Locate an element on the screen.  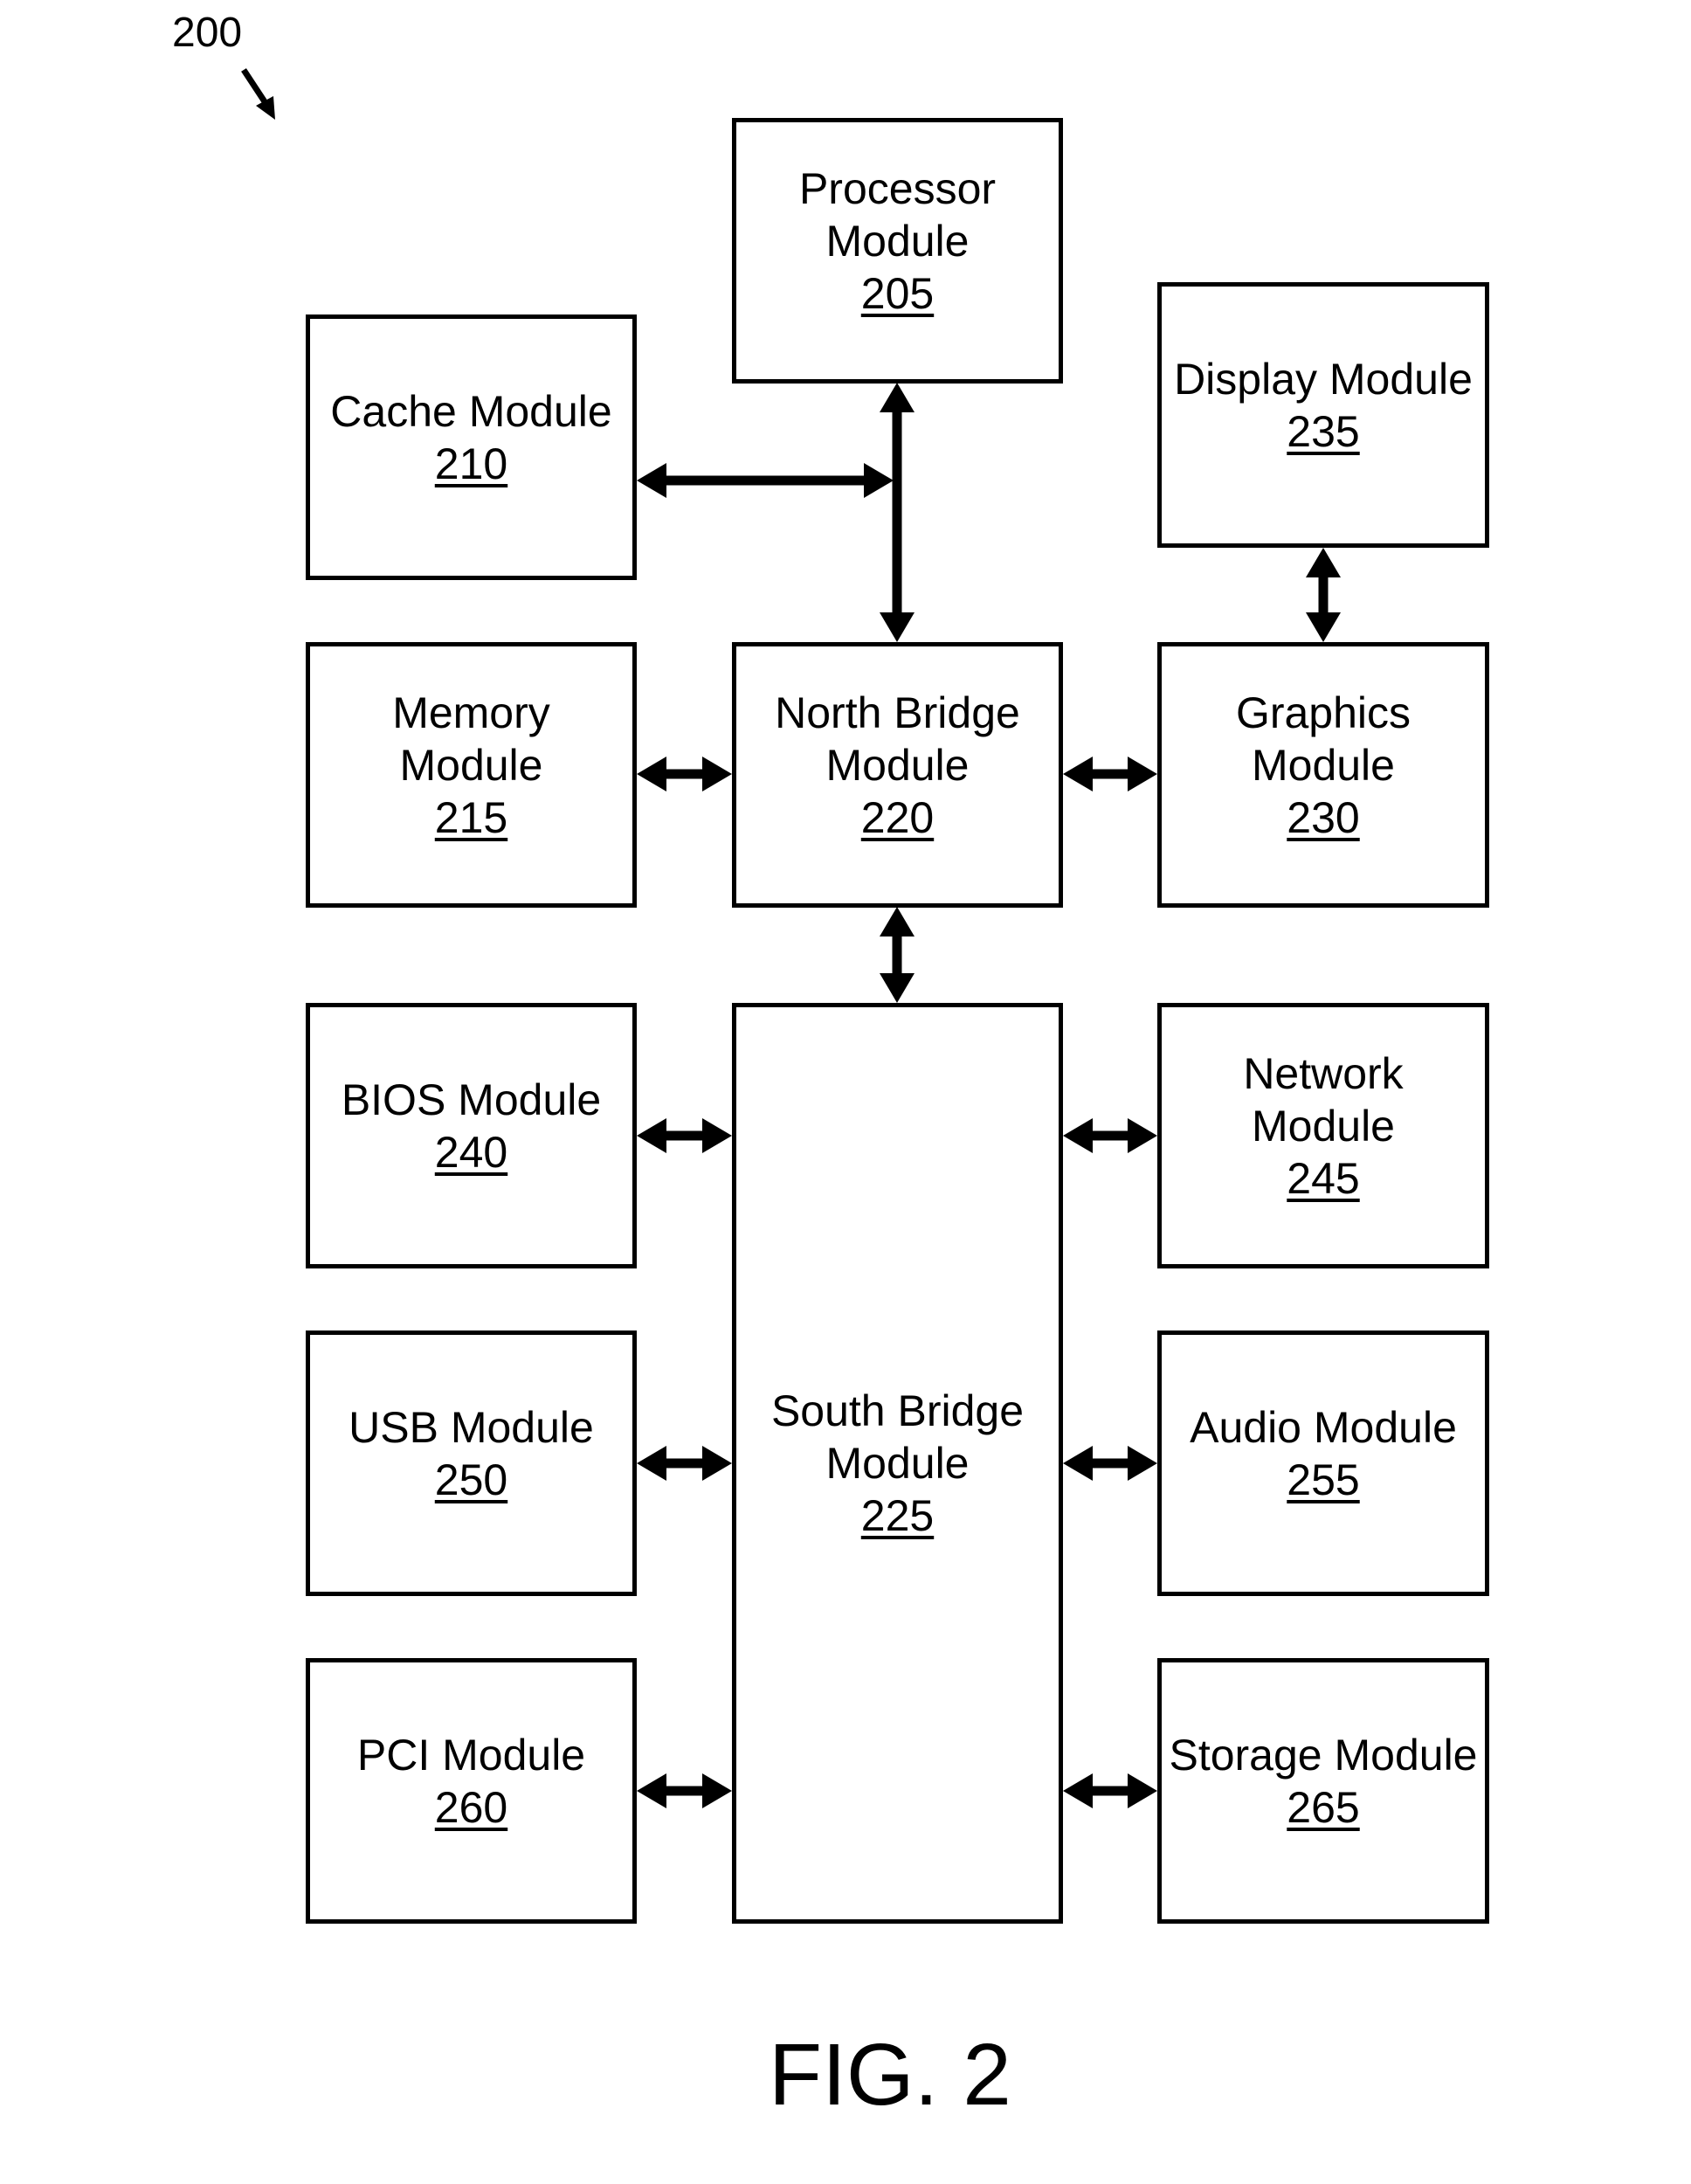
southbridge-network-arrow is located at coordinates (1110, 1135).